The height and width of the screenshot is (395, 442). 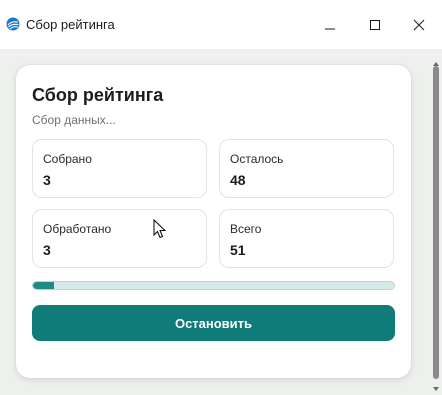 I want to click on stat-total: Всего 51, so click(x=306, y=238).